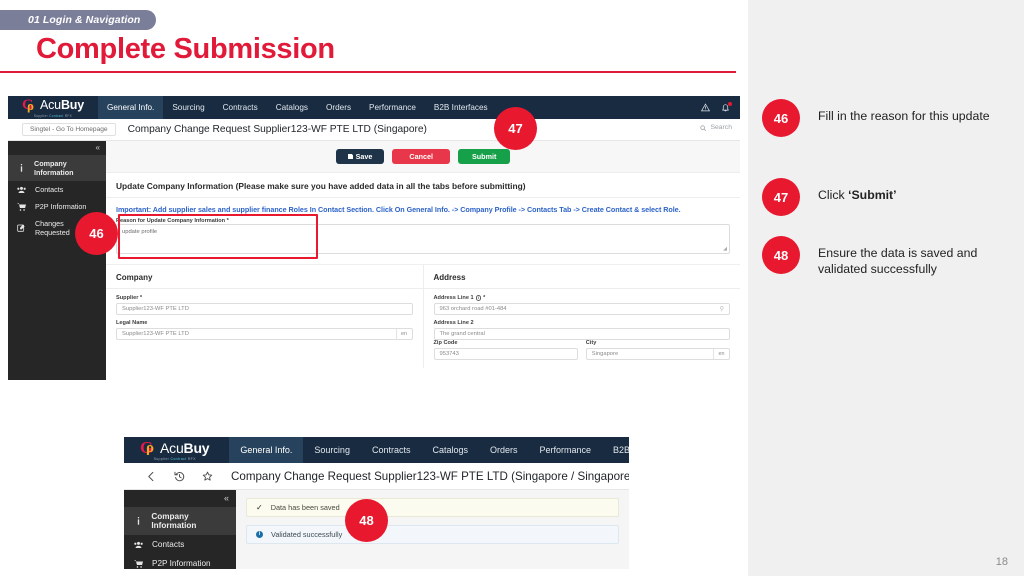 Image resolution: width=1024 pixels, height=576 pixels. Describe the element at coordinates (716, 127) in the screenshot. I see `search-input: Search` at that location.